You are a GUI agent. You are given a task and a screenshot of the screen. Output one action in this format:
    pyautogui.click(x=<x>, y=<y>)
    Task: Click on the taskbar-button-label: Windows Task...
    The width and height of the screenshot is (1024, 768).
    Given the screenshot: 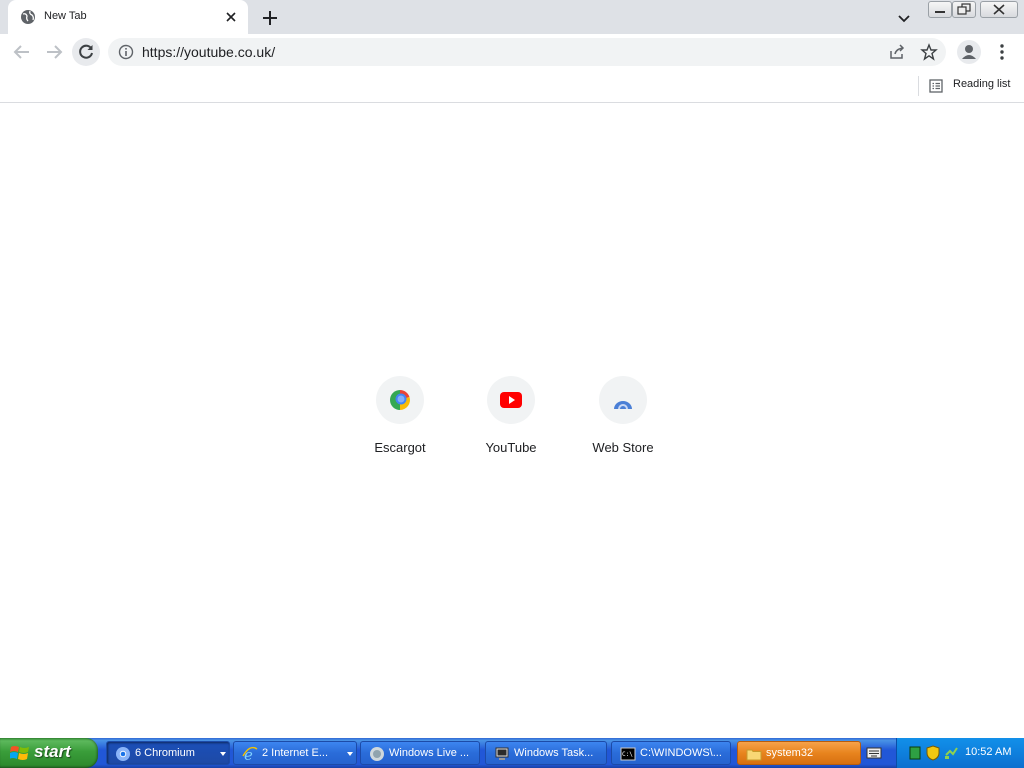 What is the action you would take?
    pyautogui.click(x=554, y=753)
    